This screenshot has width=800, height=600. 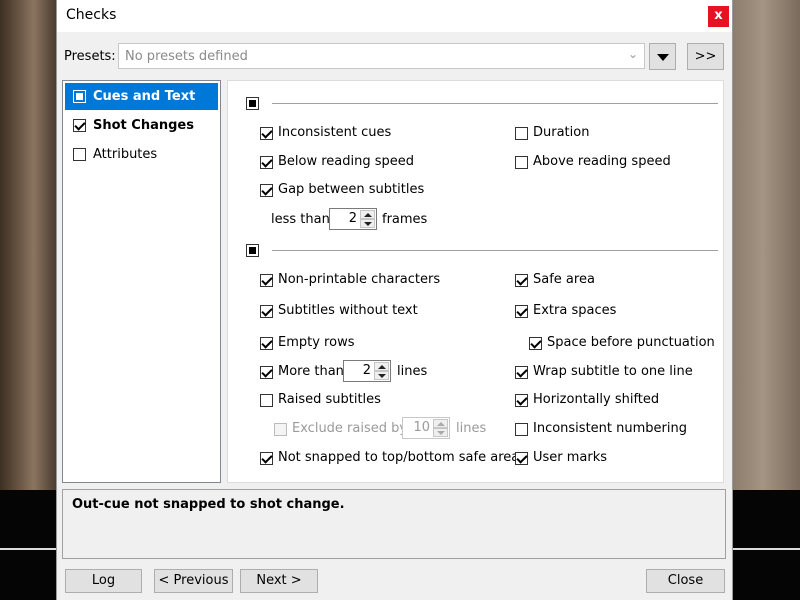 I want to click on previous-button: < Previous, so click(x=193, y=581).